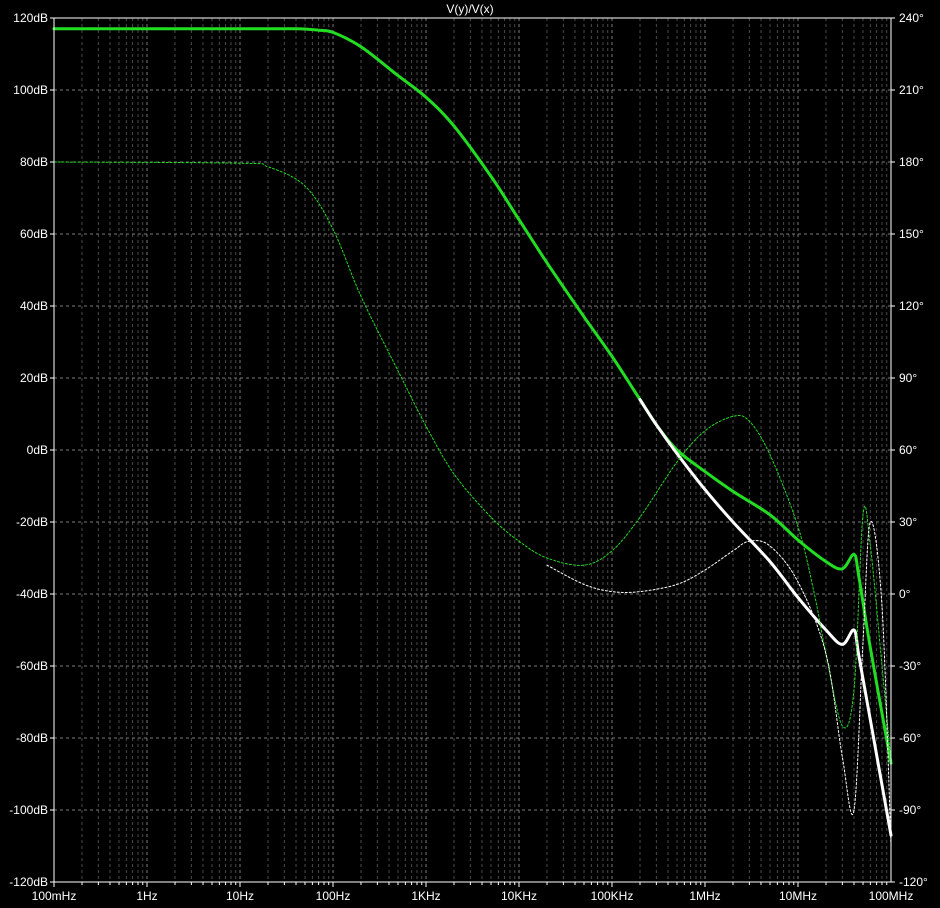  I want to click on y-right-tick-label: 30°, so click(908, 522).